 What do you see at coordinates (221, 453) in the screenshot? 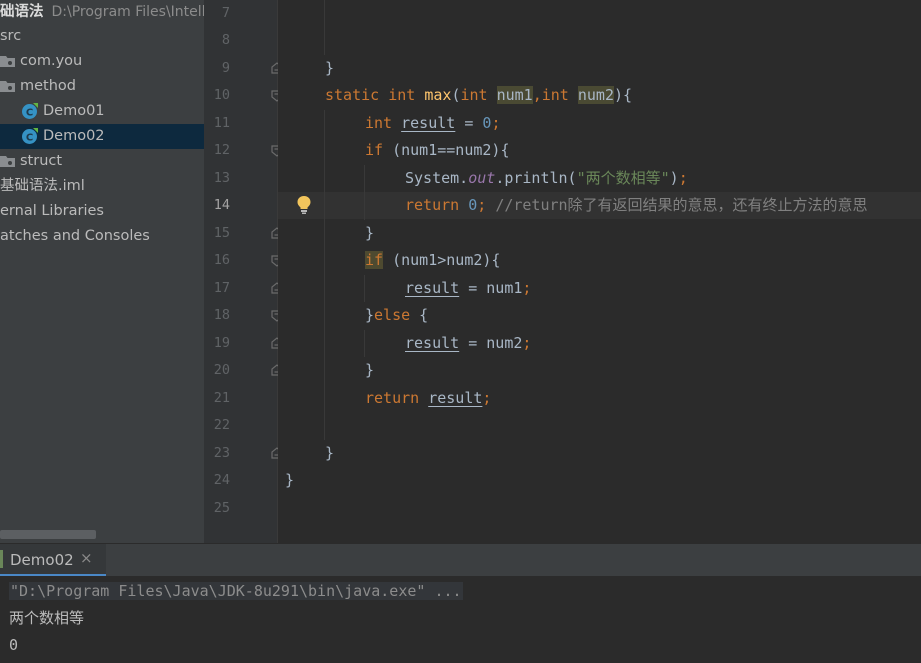
I see `line-number: 23` at bounding box center [221, 453].